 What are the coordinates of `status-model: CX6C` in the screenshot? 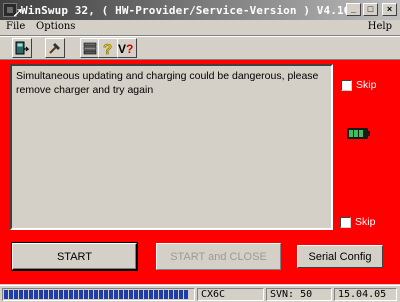 It's located at (230, 294).